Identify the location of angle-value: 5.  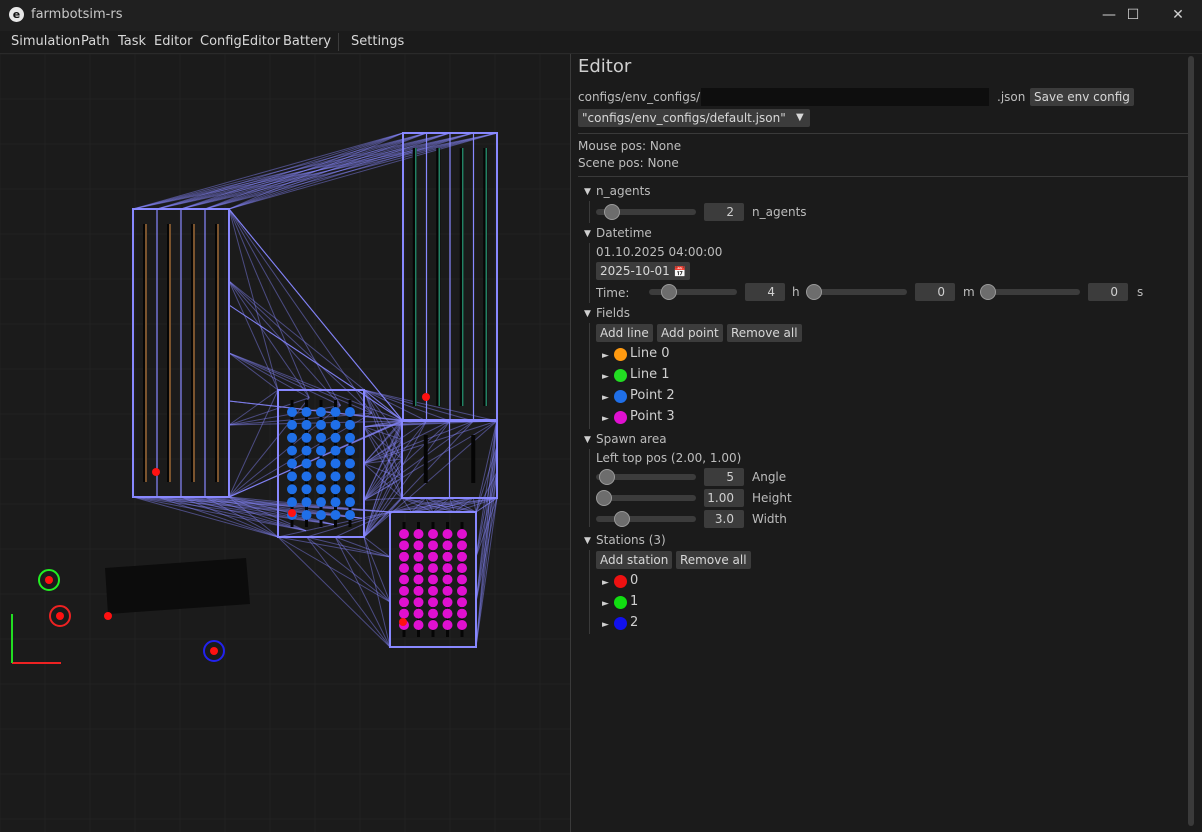
(724, 477).